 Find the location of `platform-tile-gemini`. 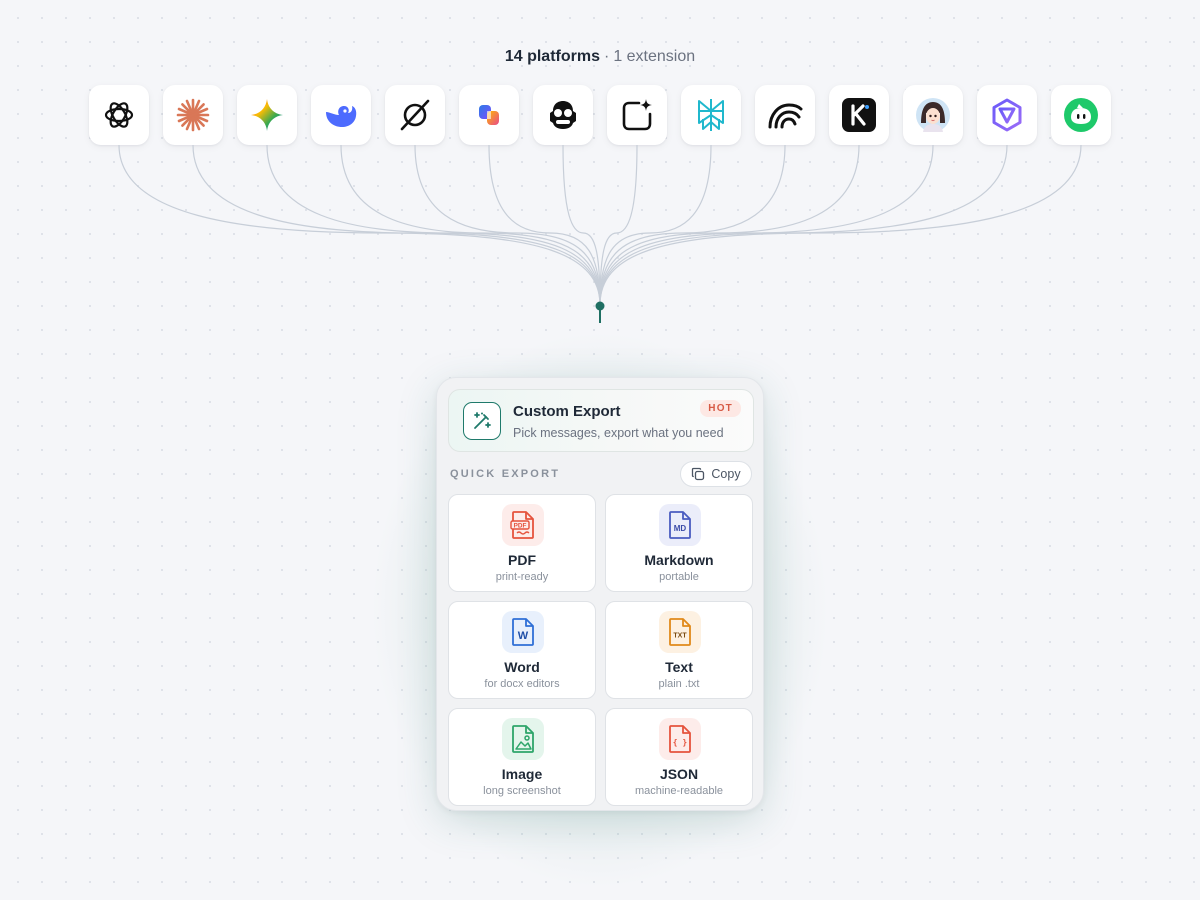

platform-tile-gemini is located at coordinates (267, 115).